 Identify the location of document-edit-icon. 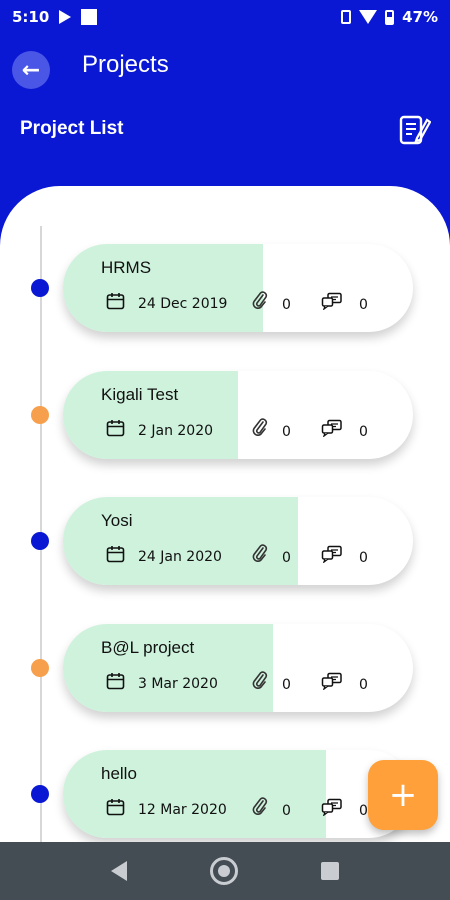
(414, 130).